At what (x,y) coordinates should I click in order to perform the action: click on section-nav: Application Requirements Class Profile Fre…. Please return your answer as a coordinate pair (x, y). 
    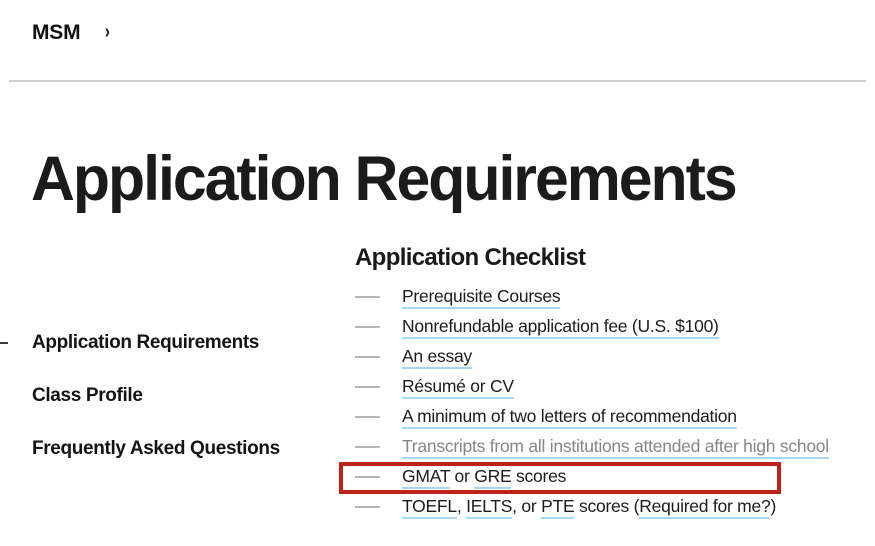
    Looking at the image, I should click on (170, 395).